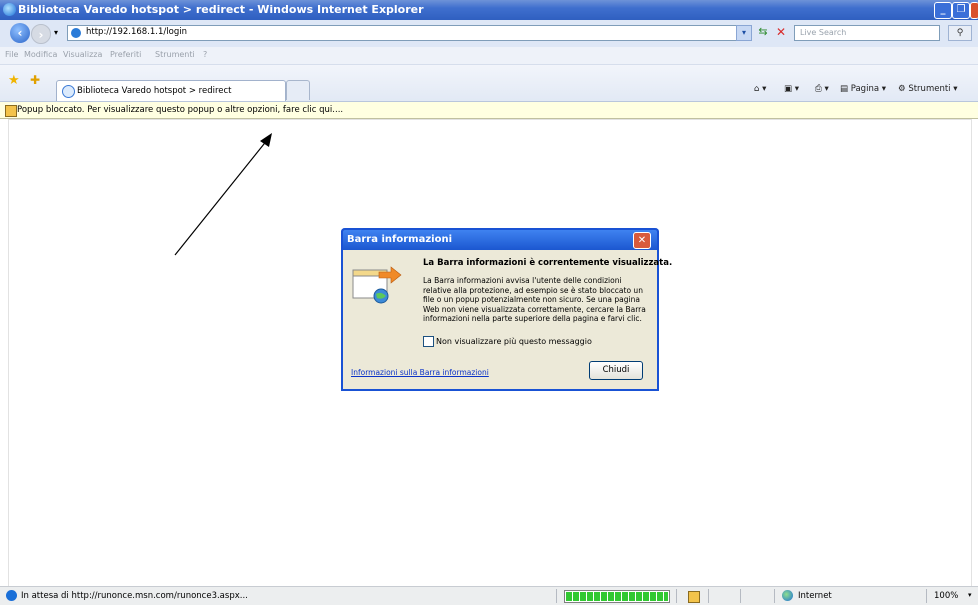  What do you see at coordinates (961, 10) in the screenshot?
I see `maximize-button: ❐` at bounding box center [961, 10].